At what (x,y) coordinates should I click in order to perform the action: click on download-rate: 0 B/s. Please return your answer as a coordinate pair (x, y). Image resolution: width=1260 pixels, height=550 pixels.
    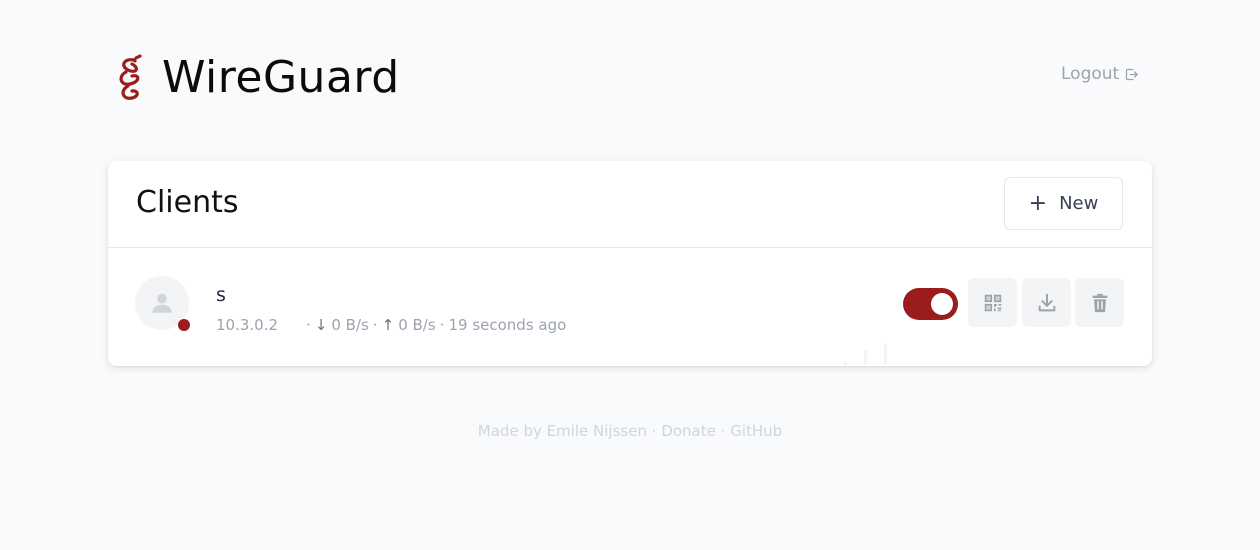
    Looking at the image, I should click on (350, 325).